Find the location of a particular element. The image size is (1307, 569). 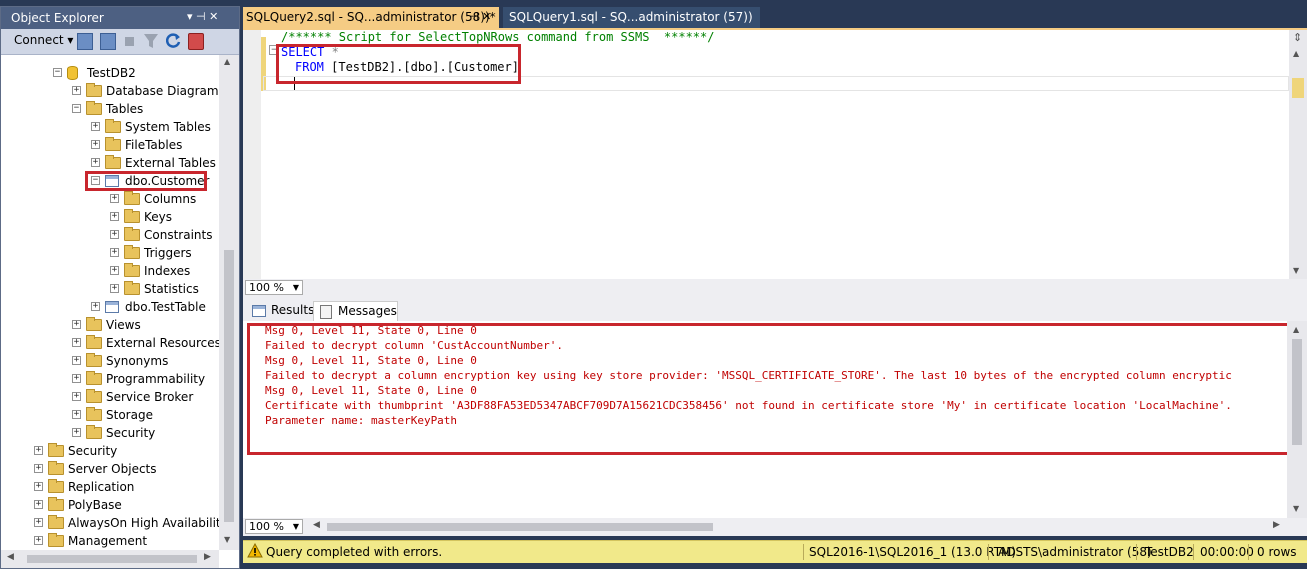

pin-close-icon: ⊣ ✕ is located at coordinates (480, 16).